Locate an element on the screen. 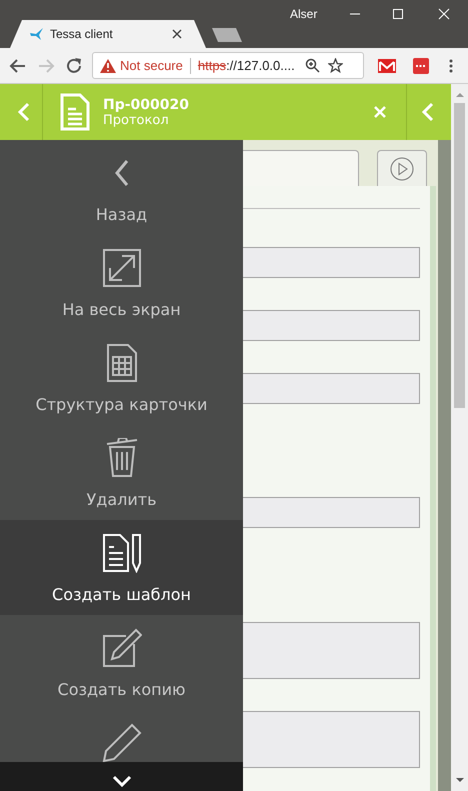 The height and width of the screenshot is (791, 468). browser-tab: Tessa client is located at coordinates (108, 34).